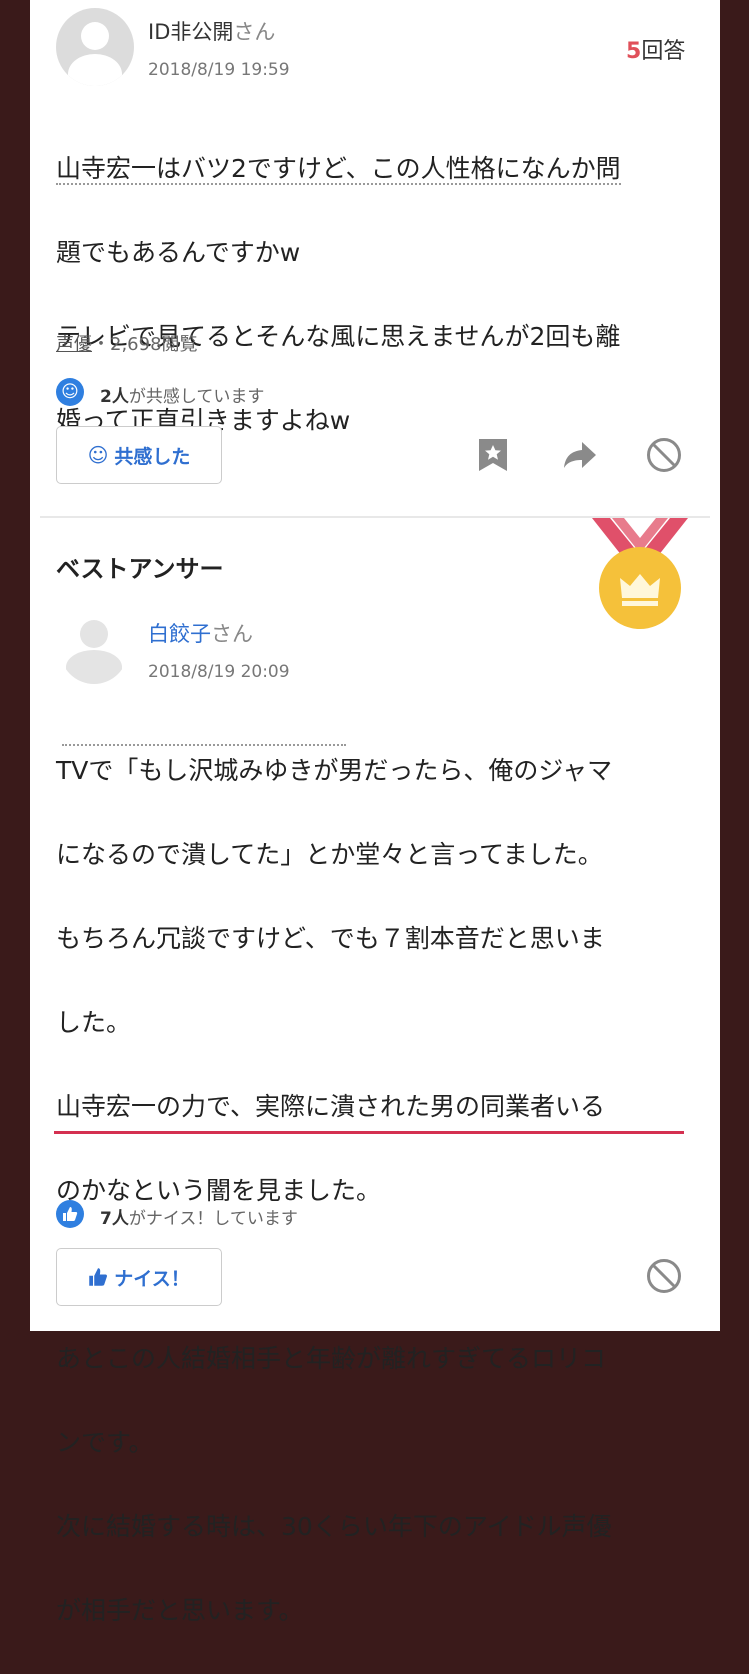 The image size is (749, 1674). Describe the element at coordinates (369, 1132) in the screenshot. I see `highlight-underline` at that location.